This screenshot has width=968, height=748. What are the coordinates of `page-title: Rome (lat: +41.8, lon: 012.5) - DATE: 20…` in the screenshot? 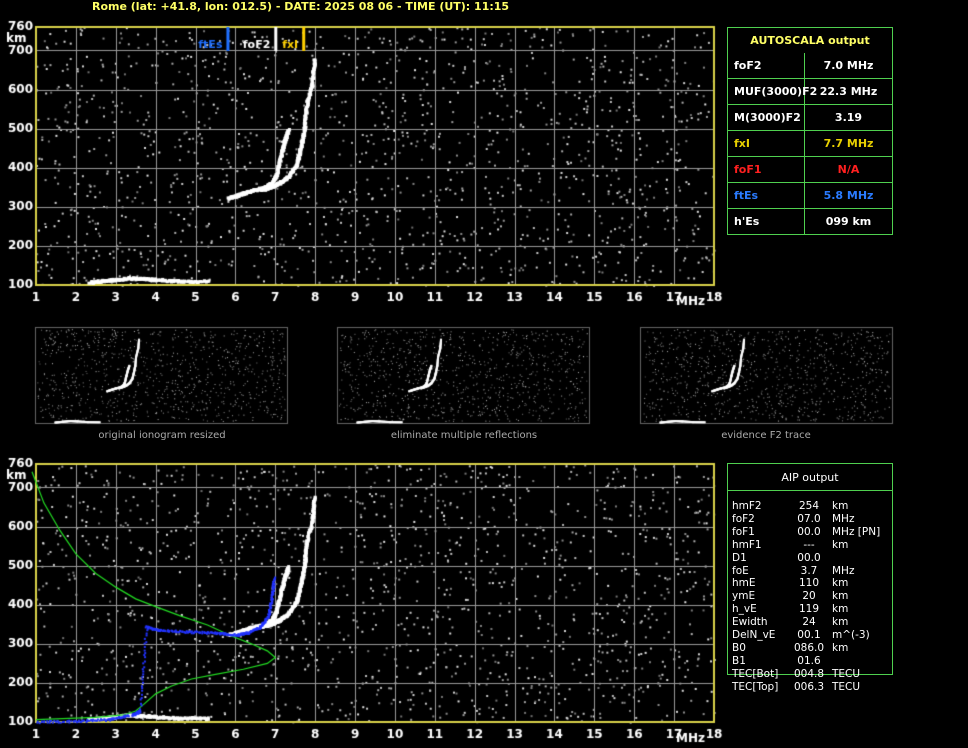 It's located at (301, 6).